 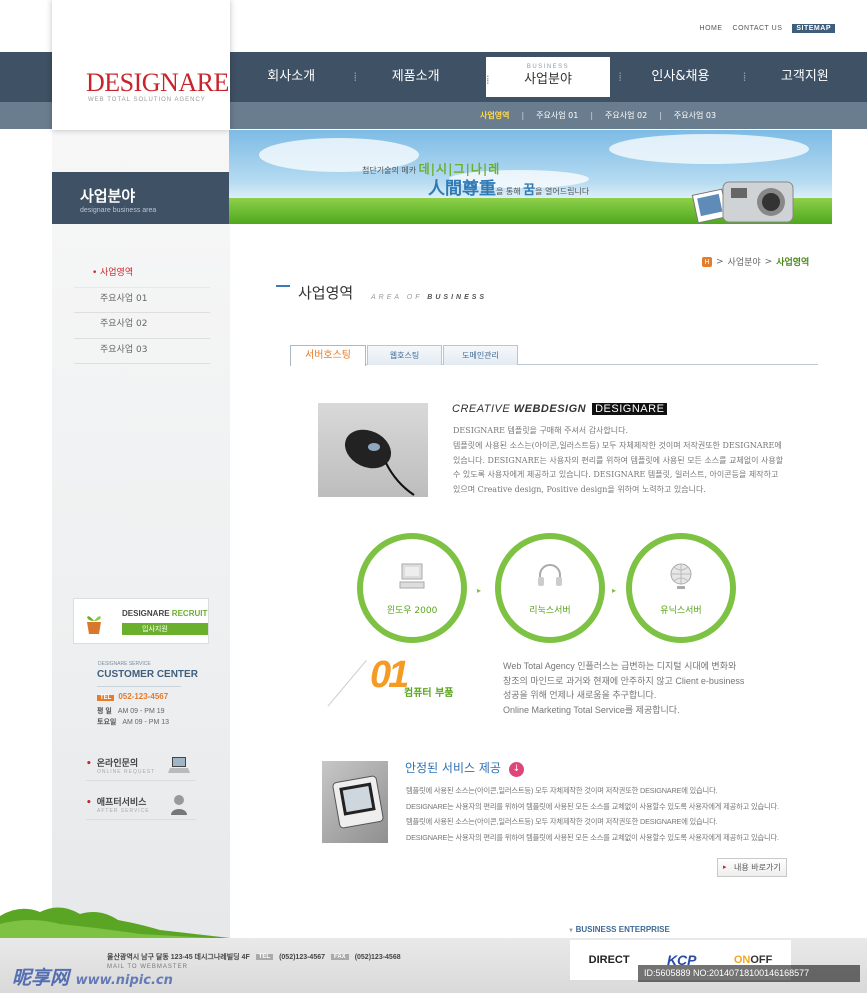 I want to click on partner-direct: DIRECT, so click(x=609, y=960).